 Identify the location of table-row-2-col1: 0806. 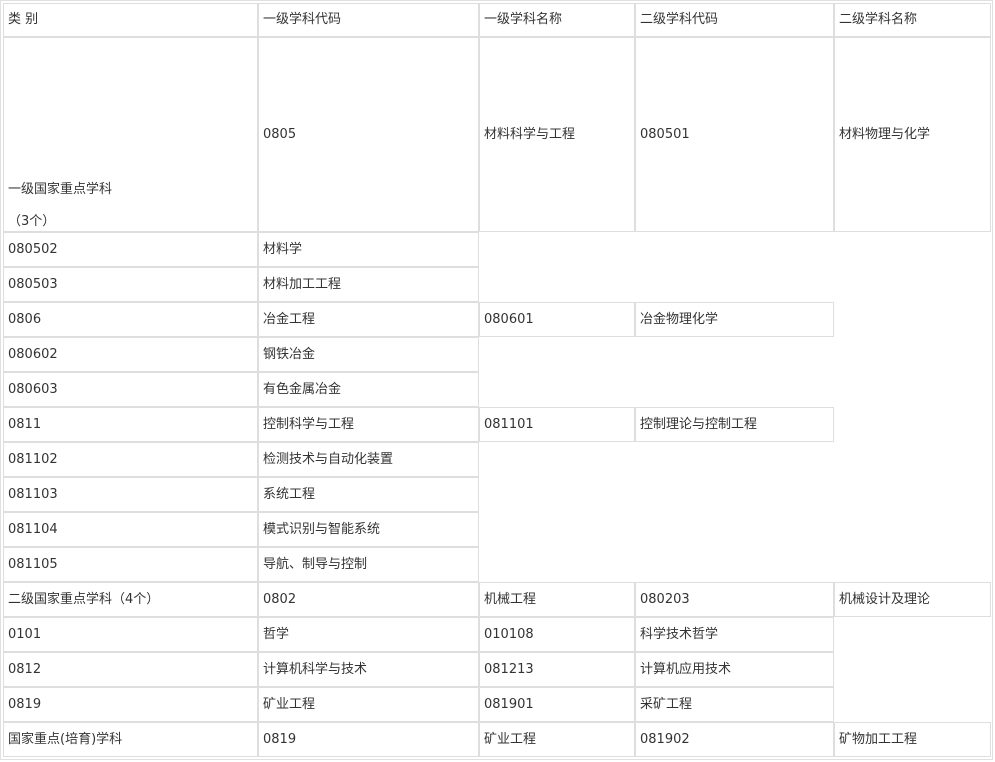
(130, 319).